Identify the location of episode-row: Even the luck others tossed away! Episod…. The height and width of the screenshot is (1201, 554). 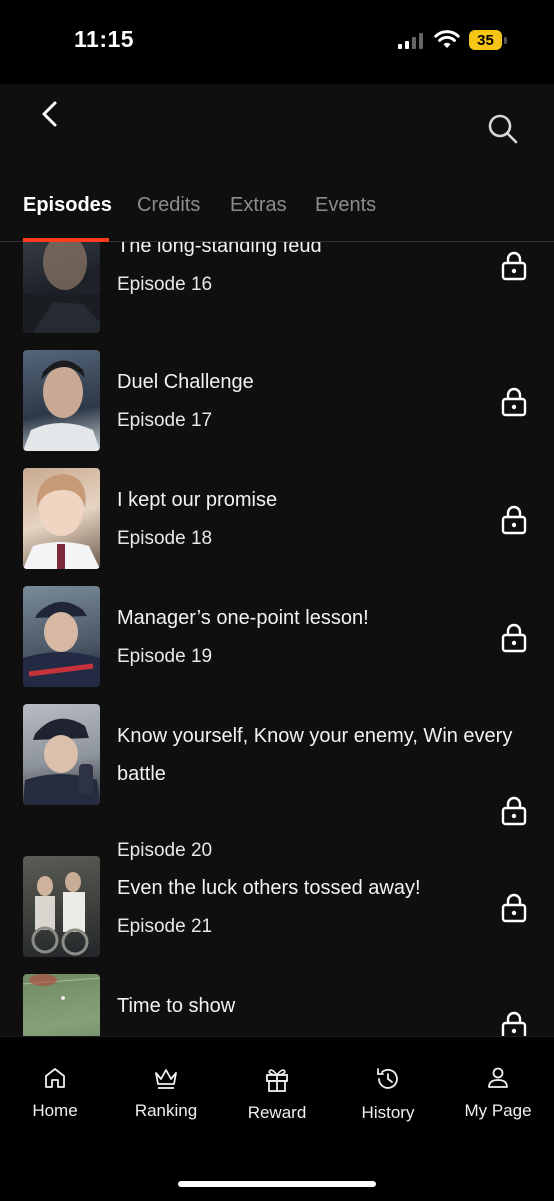
(277, 903).